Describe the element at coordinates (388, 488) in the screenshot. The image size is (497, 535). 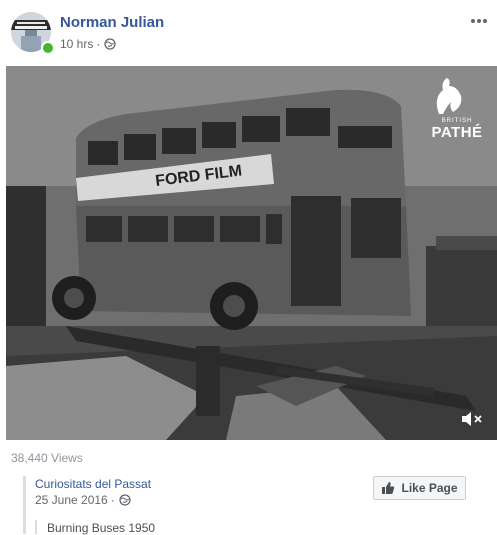
I see `thumbs-up-icon` at that location.